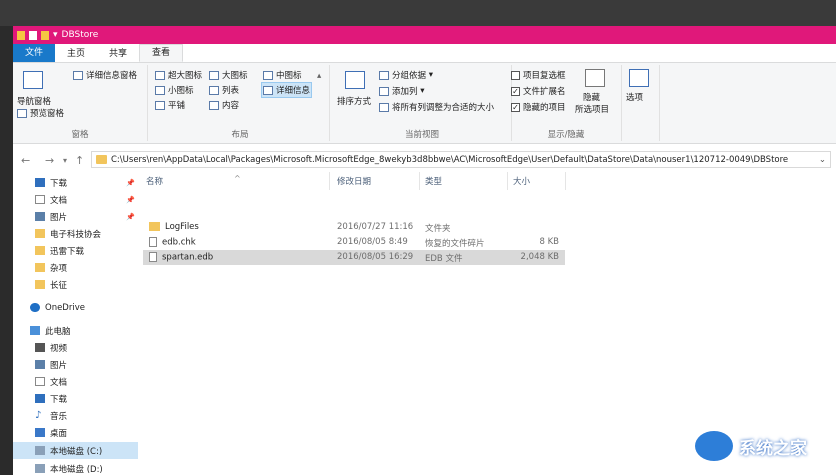  What do you see at coordinates (538, 91) in the screenshot?
I see `extensions-toggle: ✓ 文件扩展名` at bounding box center [538, 91].